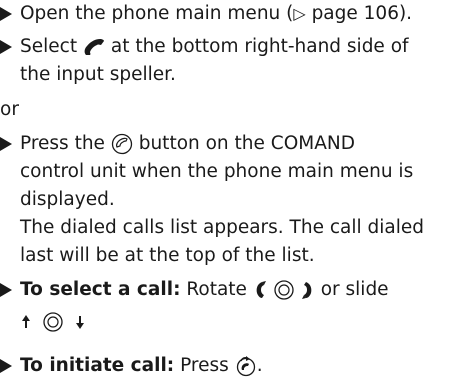 The height and width of the screenshot is (387, 463). I want to click on press-controller-icon, so click(246, 366).